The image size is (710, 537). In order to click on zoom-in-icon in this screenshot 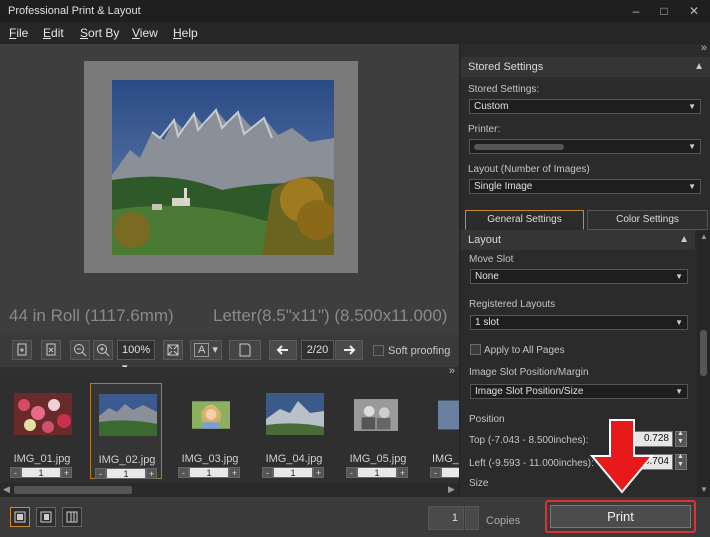, I will do `click(103, 350)`.